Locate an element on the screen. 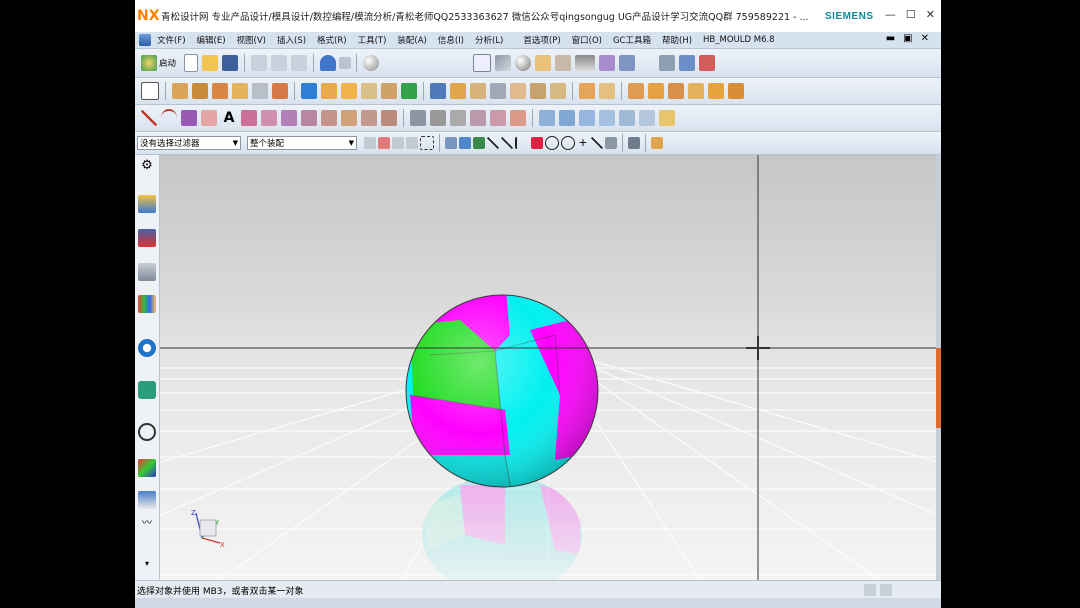 The height and width of the screenshot is (608, 1080). snap-point-on-face-icon is located at coordinates (597, 143).